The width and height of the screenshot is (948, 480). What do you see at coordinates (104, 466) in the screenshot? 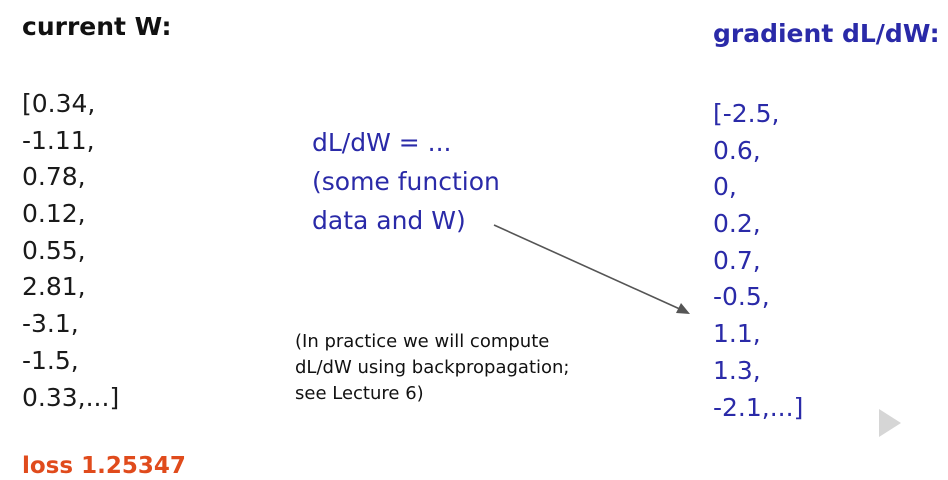
I see `loss-label: loss 1.25347` at bounding box center [104, 466].